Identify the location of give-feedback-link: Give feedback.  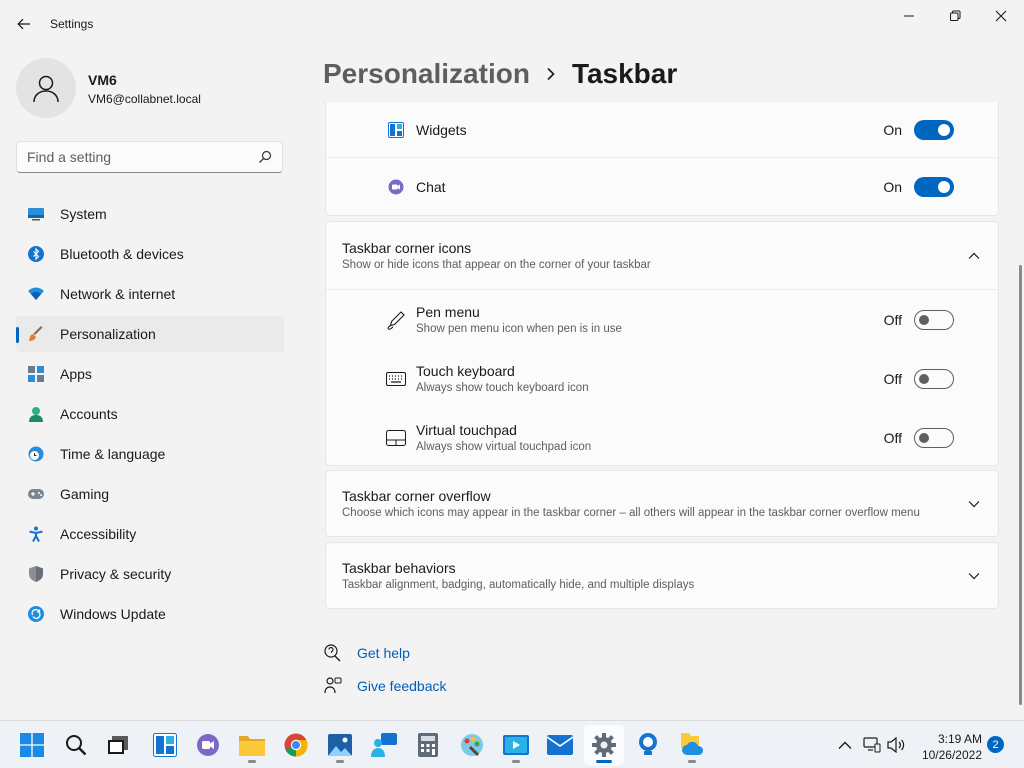
(385, 686).